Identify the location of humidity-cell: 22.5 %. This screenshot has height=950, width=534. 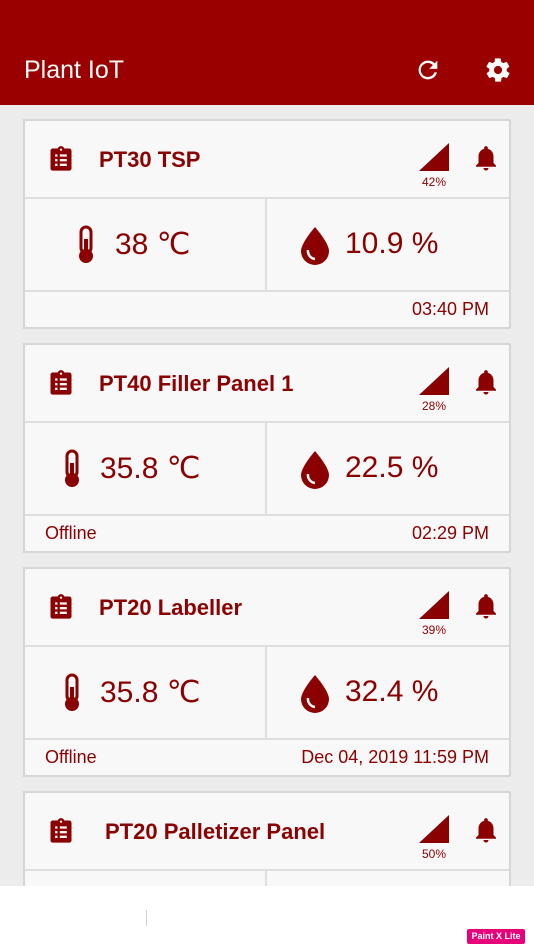
(388, 468).